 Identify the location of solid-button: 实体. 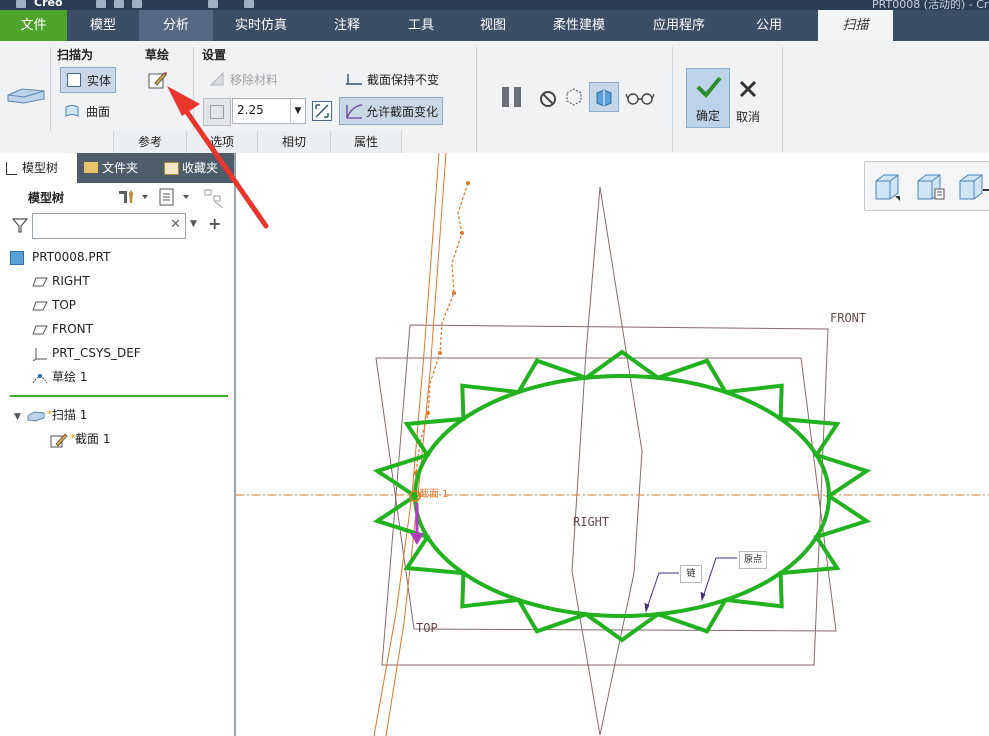
(88, 80).